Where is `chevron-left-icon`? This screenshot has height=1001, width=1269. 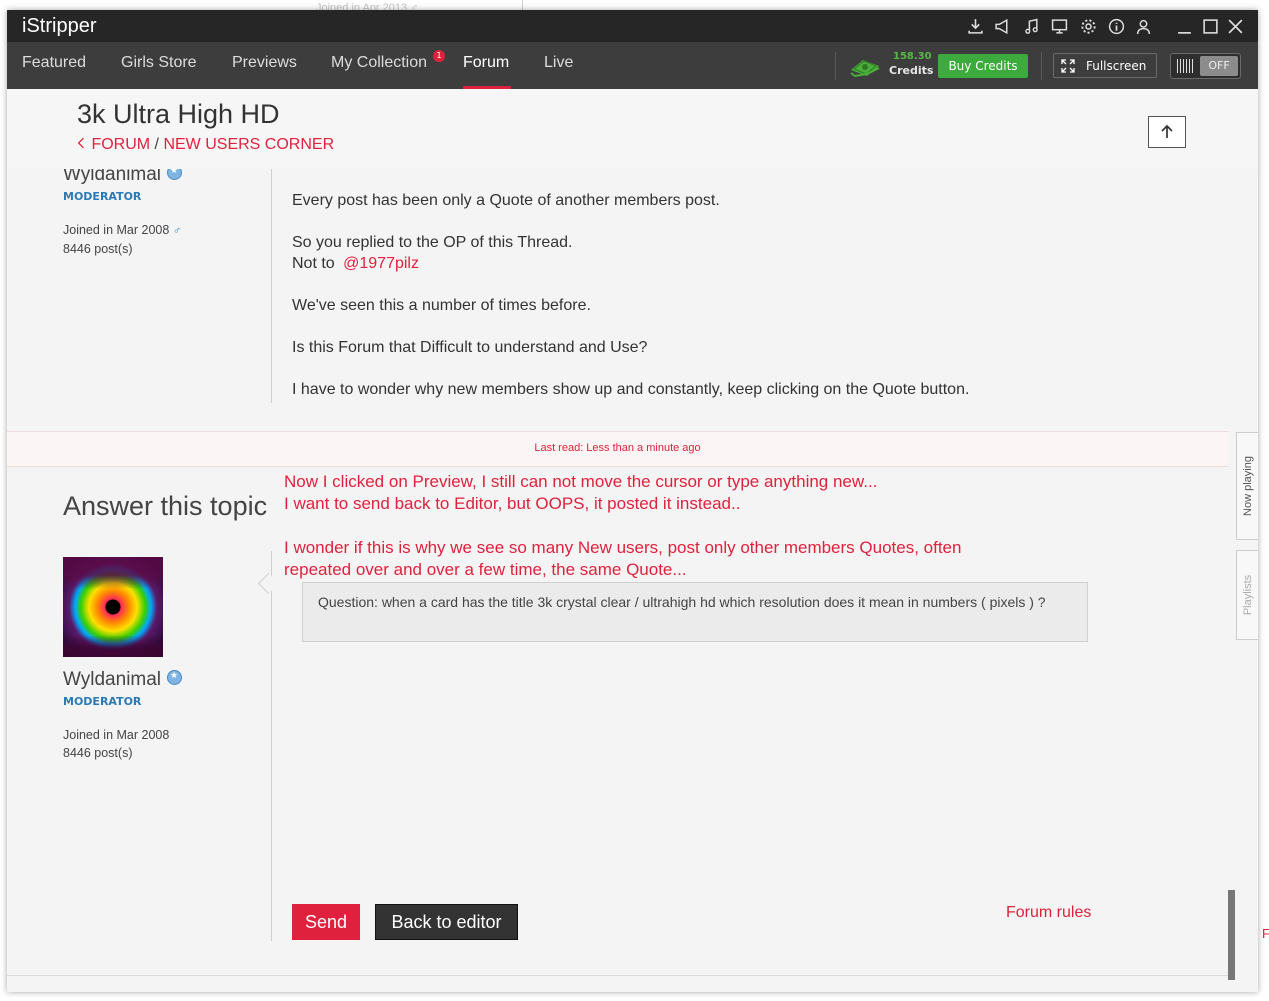
chevron-left-icon is located at coordinates (82, 145).